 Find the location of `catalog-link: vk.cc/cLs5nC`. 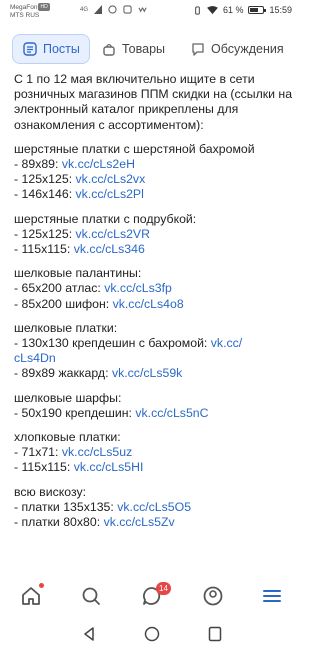

catalog-link: vk.cc/cLs5nC is located at coordinates (171, 413).